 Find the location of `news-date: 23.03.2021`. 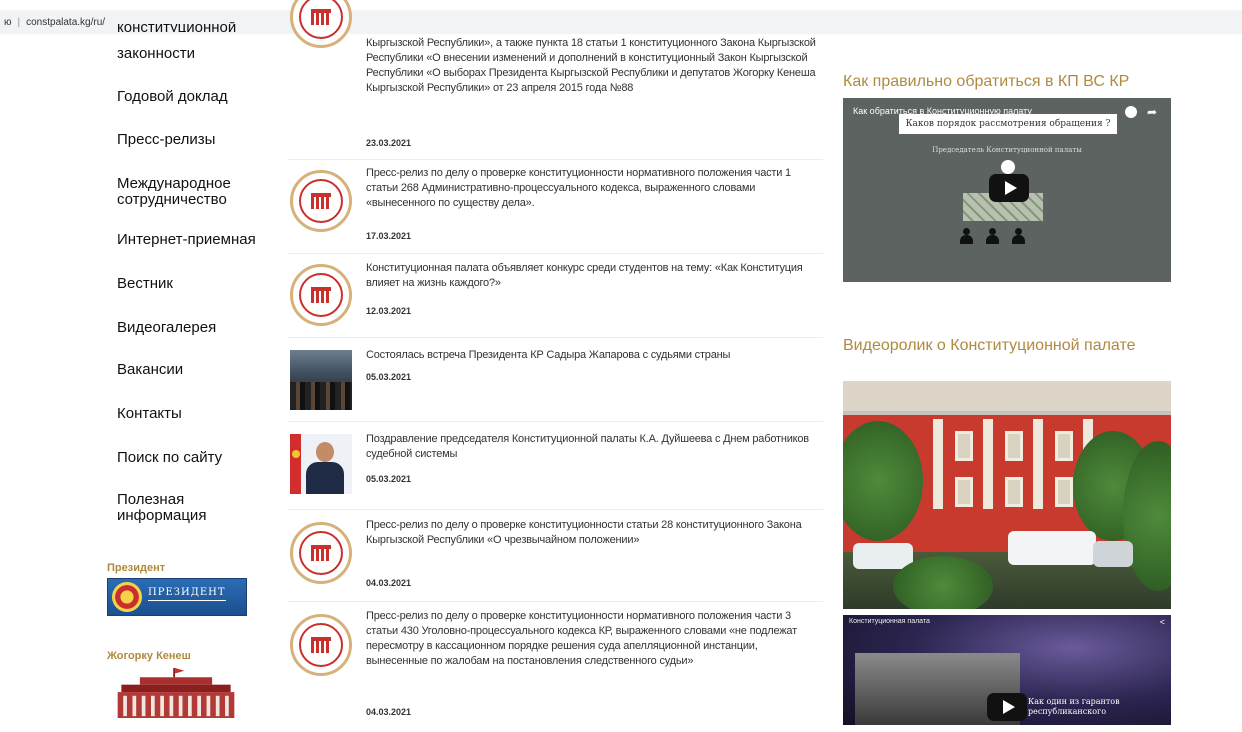

news-date: 23.03.2021 is located at coordinates (389, 143).